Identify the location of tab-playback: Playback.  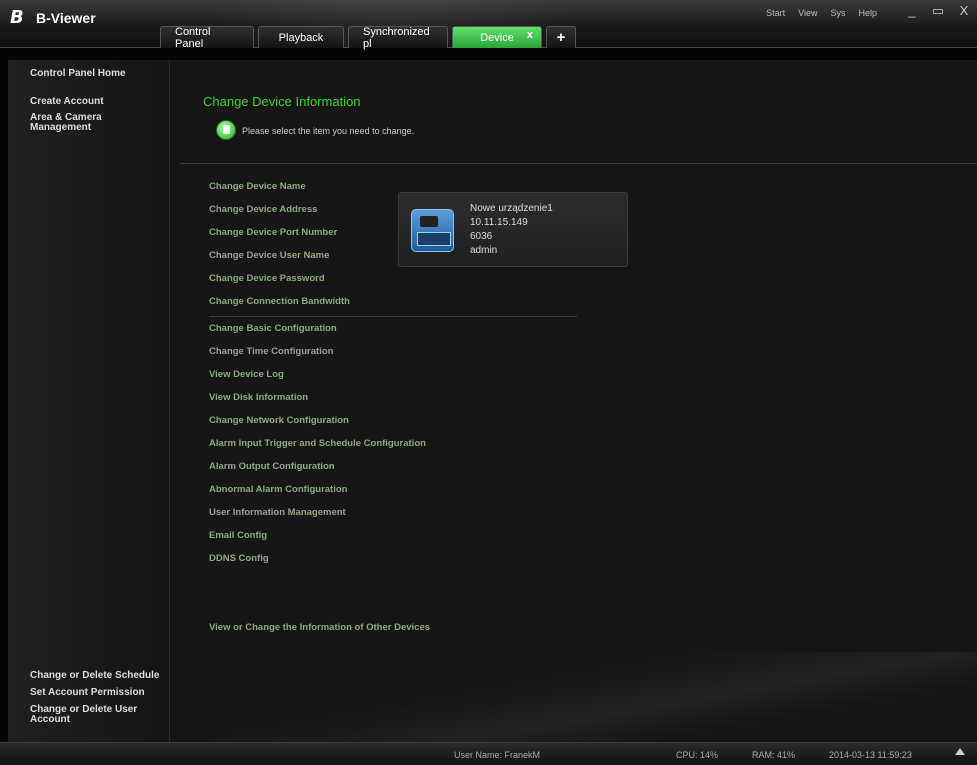
(301, 37).